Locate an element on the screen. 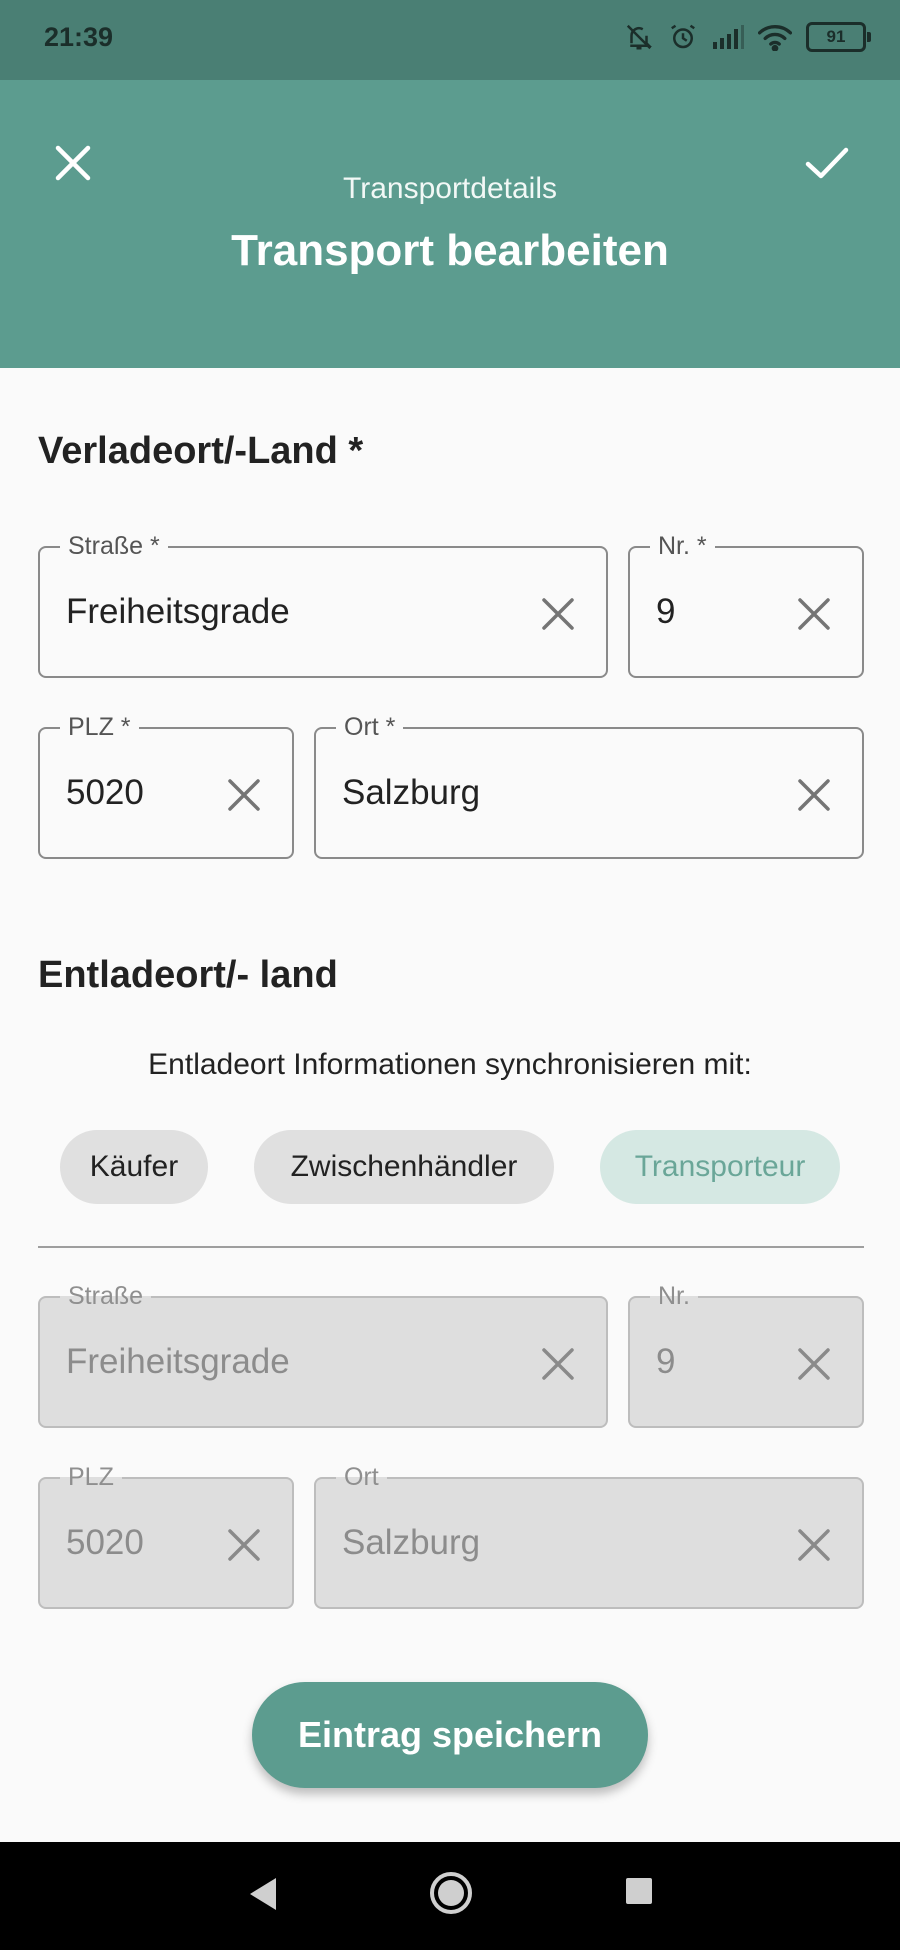 The image size is (900, 1950). app-bar-subtitle: Transportdetails is located at coordinates (450, 188).